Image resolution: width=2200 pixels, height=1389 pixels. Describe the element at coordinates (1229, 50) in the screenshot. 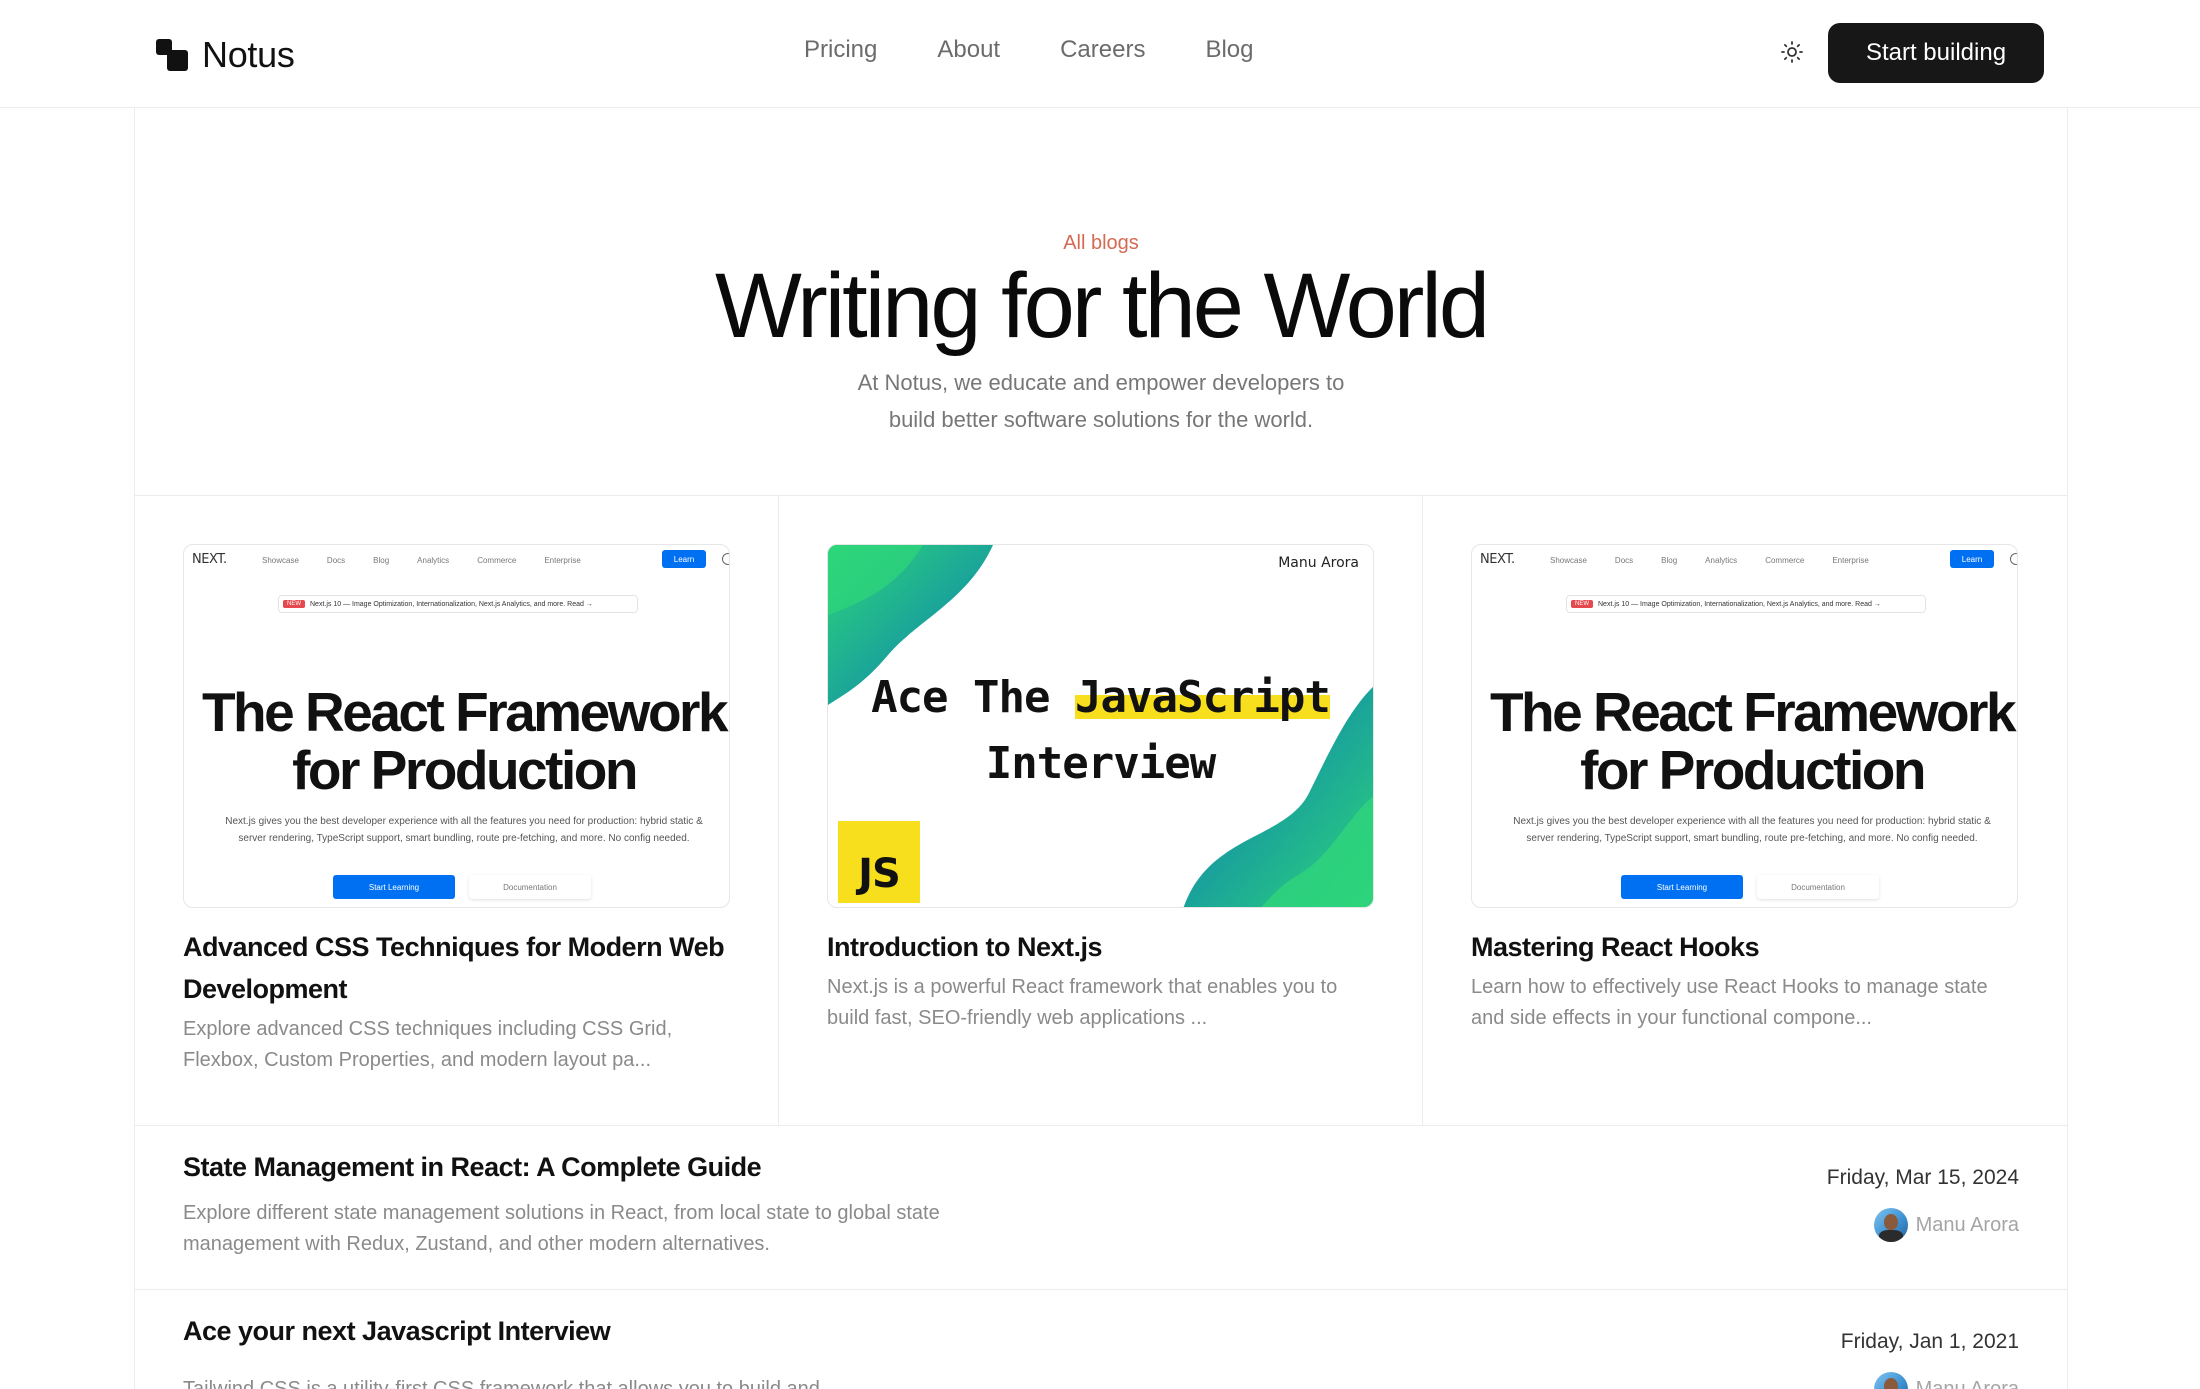

I see `nav-link-blog: Blog` at that location.